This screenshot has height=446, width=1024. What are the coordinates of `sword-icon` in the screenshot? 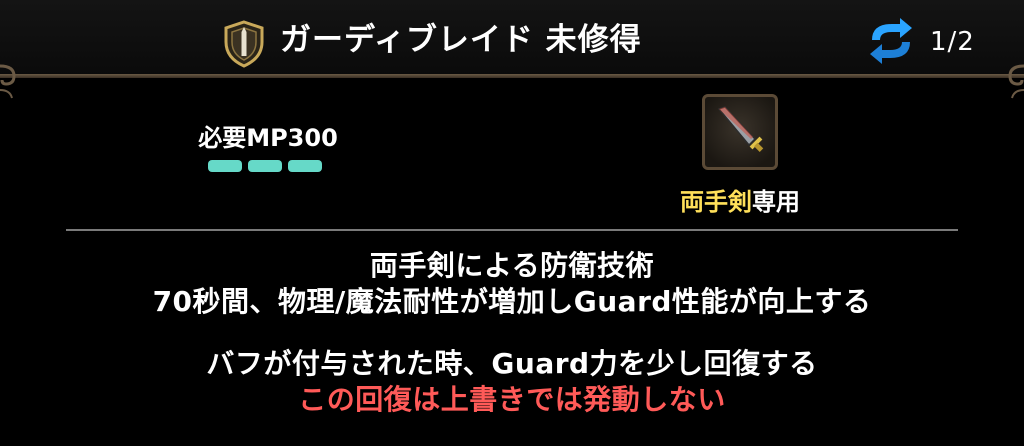 It's located at (740, 129).